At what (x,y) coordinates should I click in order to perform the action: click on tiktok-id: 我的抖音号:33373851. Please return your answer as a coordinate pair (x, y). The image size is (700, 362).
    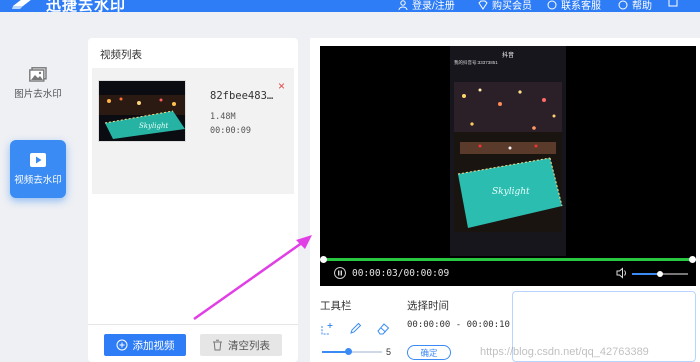
    Looking at the image, I should click on (476, 62).